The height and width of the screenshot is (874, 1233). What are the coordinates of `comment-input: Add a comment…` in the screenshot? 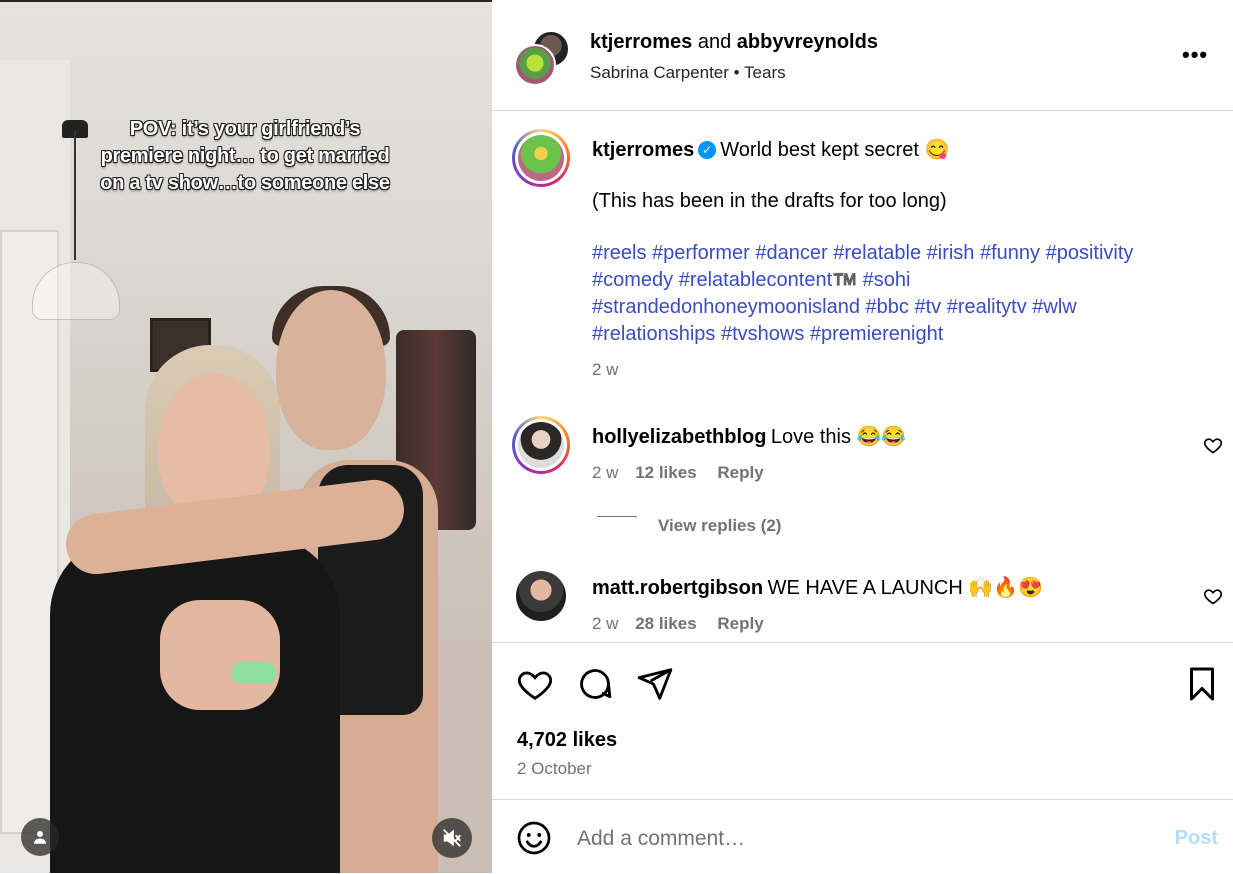 It's located at (661, 839).